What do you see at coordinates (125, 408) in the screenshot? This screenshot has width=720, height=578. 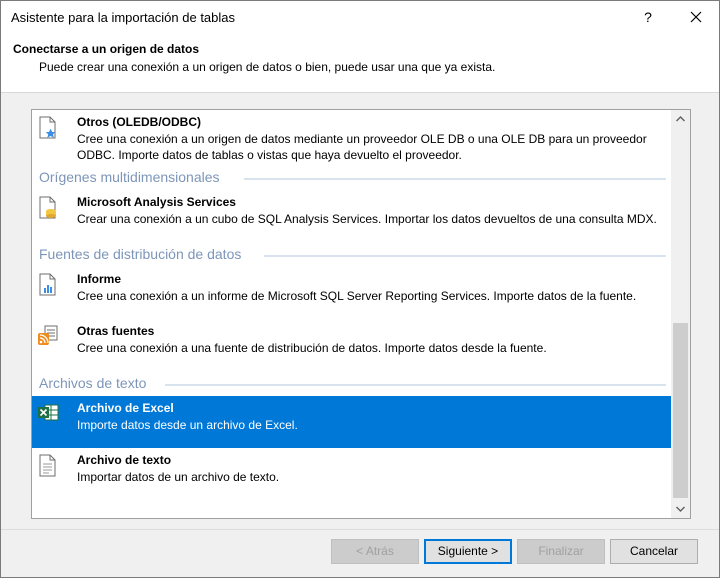 I see `item-name: Archivo de Excel` at bounding box center [125, 408].